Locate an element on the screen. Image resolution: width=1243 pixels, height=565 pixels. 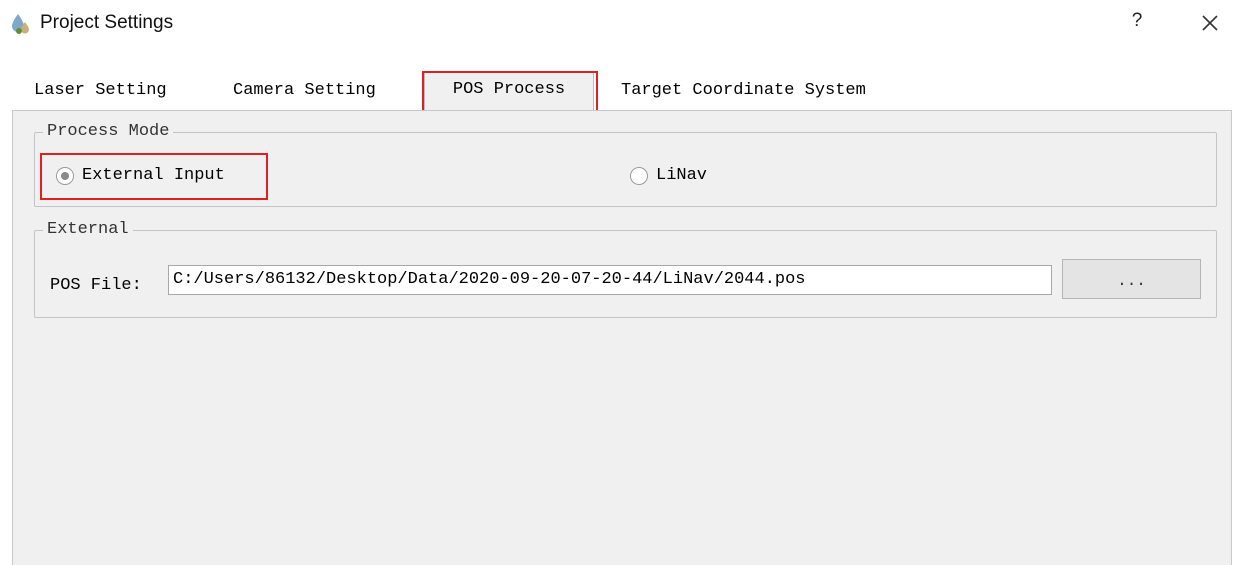
tab-camera-setting: Camera Setting is located at coordinates (304, 91).